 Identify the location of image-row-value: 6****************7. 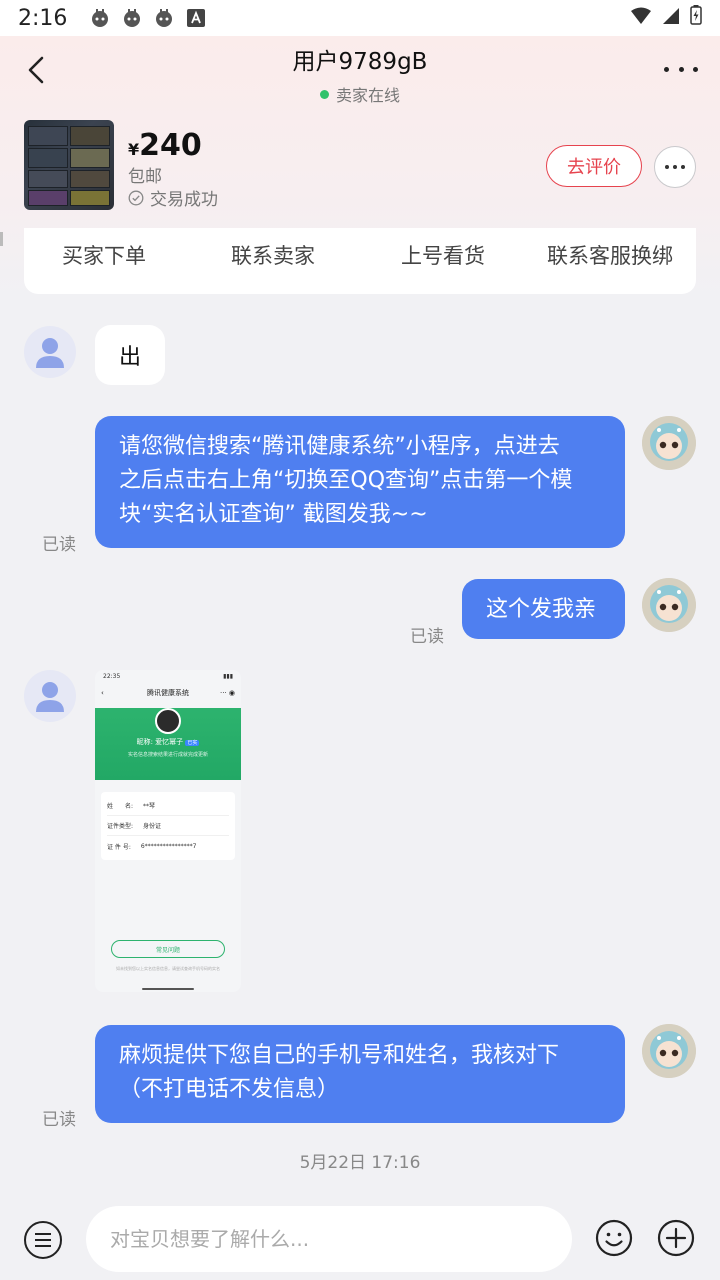
(168, 846).